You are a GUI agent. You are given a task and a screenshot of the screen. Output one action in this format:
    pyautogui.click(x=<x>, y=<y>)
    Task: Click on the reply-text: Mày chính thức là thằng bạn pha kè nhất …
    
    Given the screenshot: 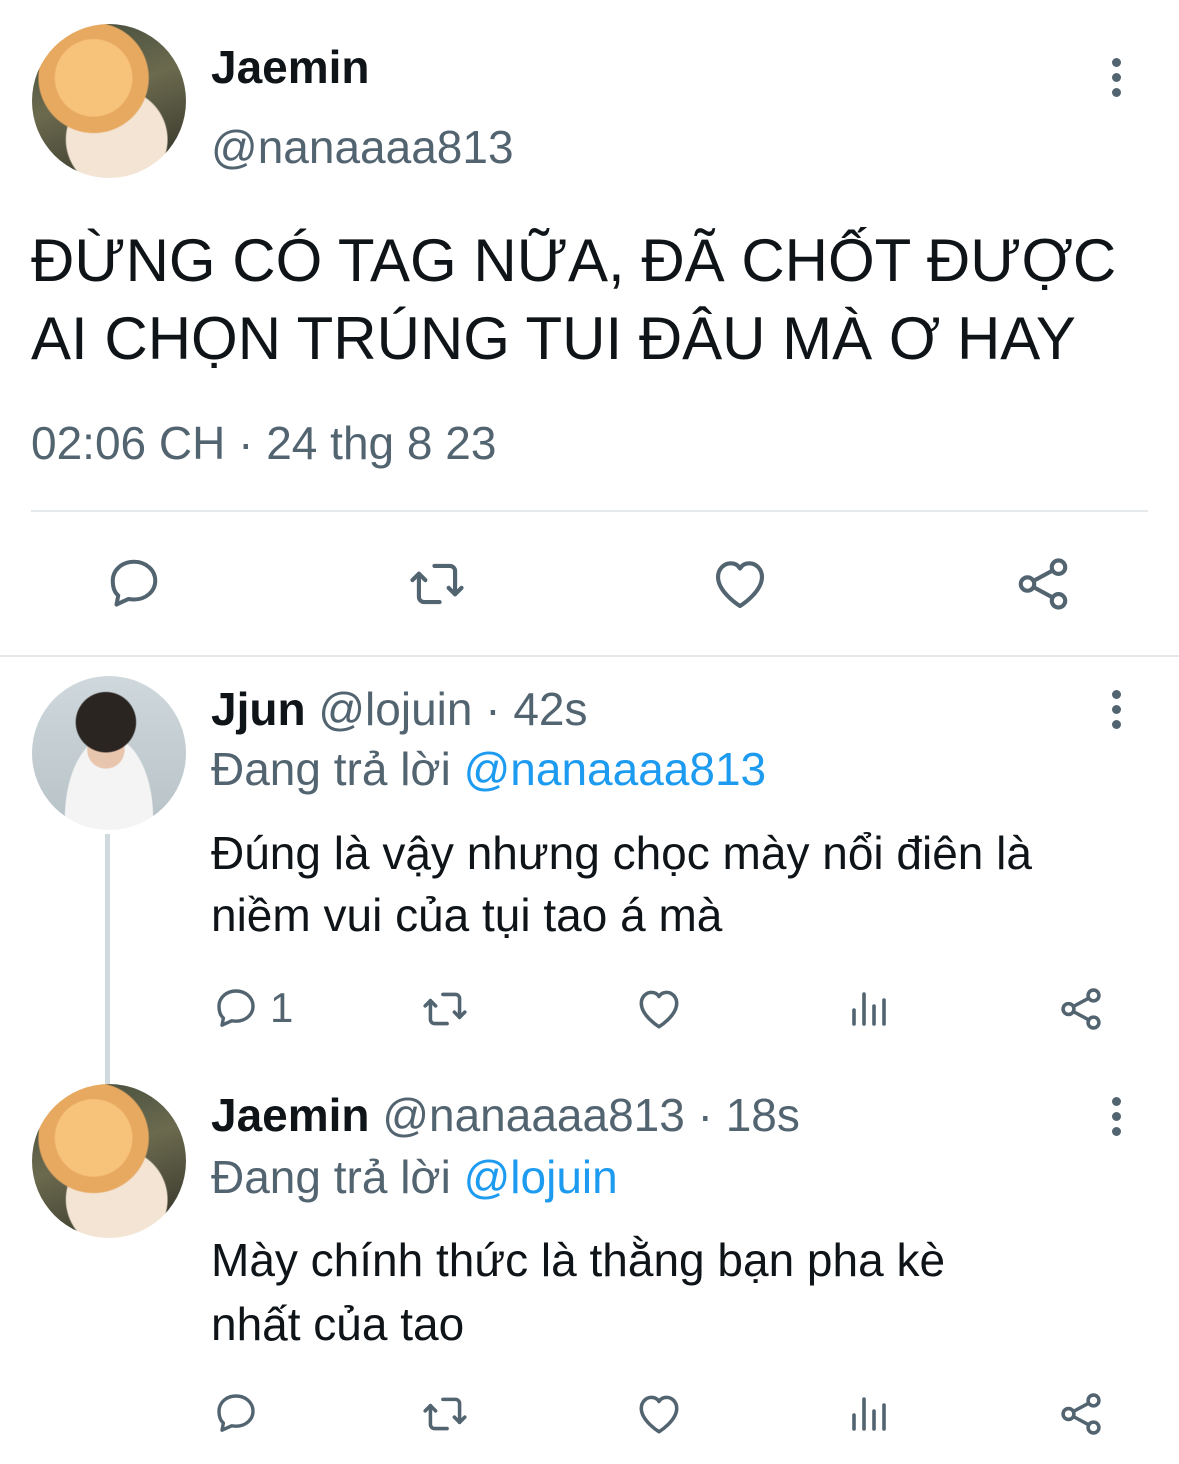 What is the action you would take?
    pyautogui.click(x=578, y=1292)
    